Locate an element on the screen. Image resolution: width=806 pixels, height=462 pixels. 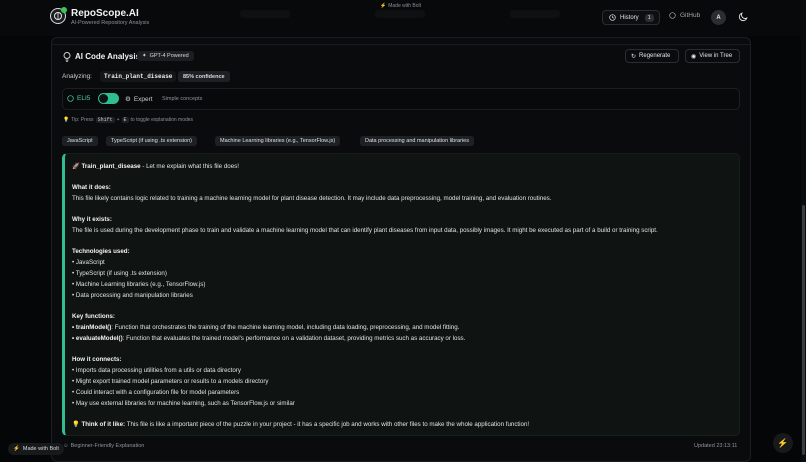
tech-tag: JavaScript is located at coordinates (80, 141).